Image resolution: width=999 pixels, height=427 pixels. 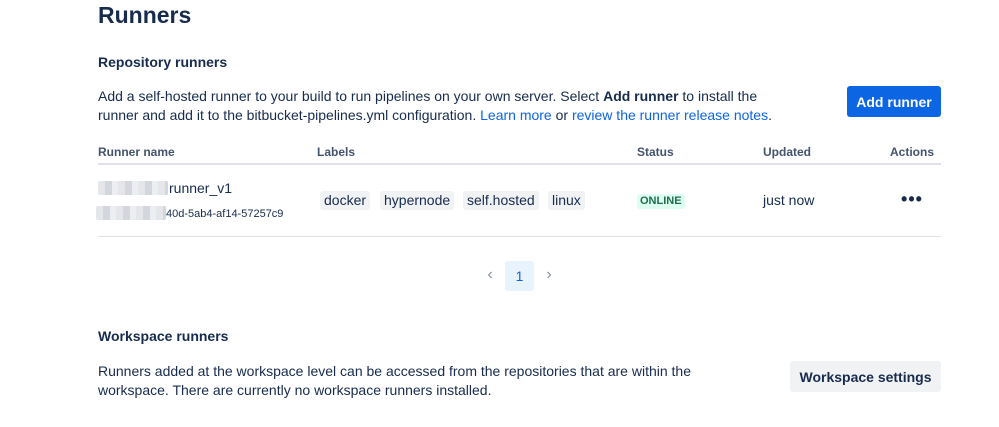 What do you see at coordinates (912, 152) in the screenshot?
I see `column-header-actions: Actions` at bounding box center [912, 152].